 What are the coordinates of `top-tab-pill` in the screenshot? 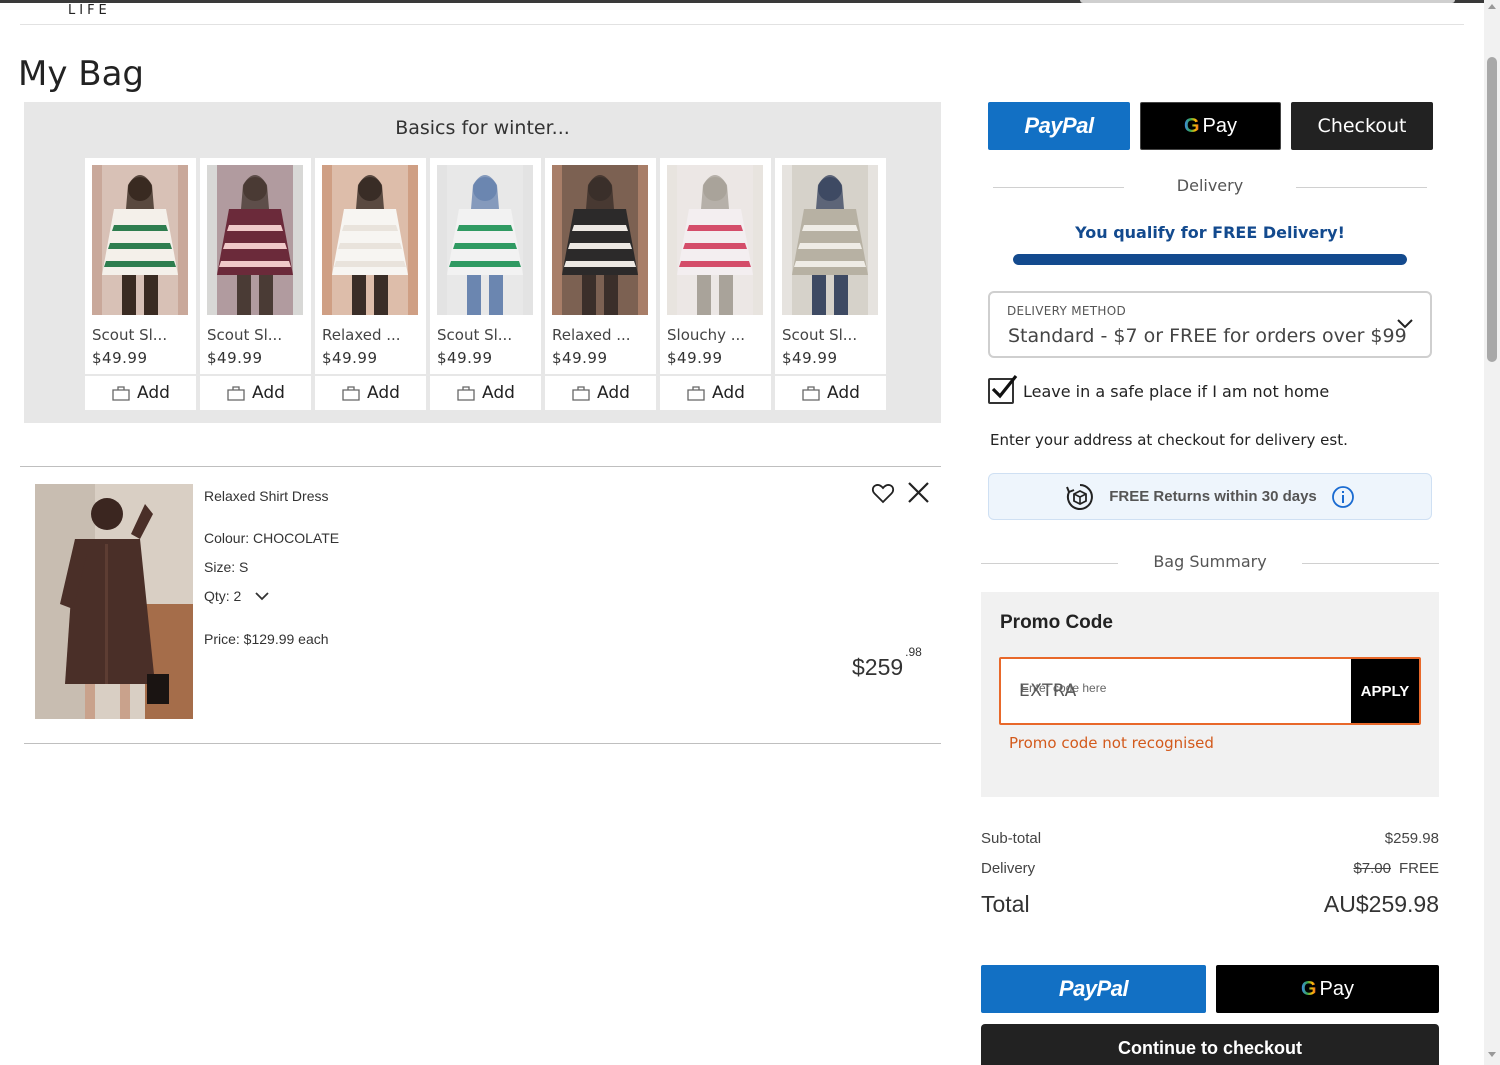 It's located at (1267, 1).